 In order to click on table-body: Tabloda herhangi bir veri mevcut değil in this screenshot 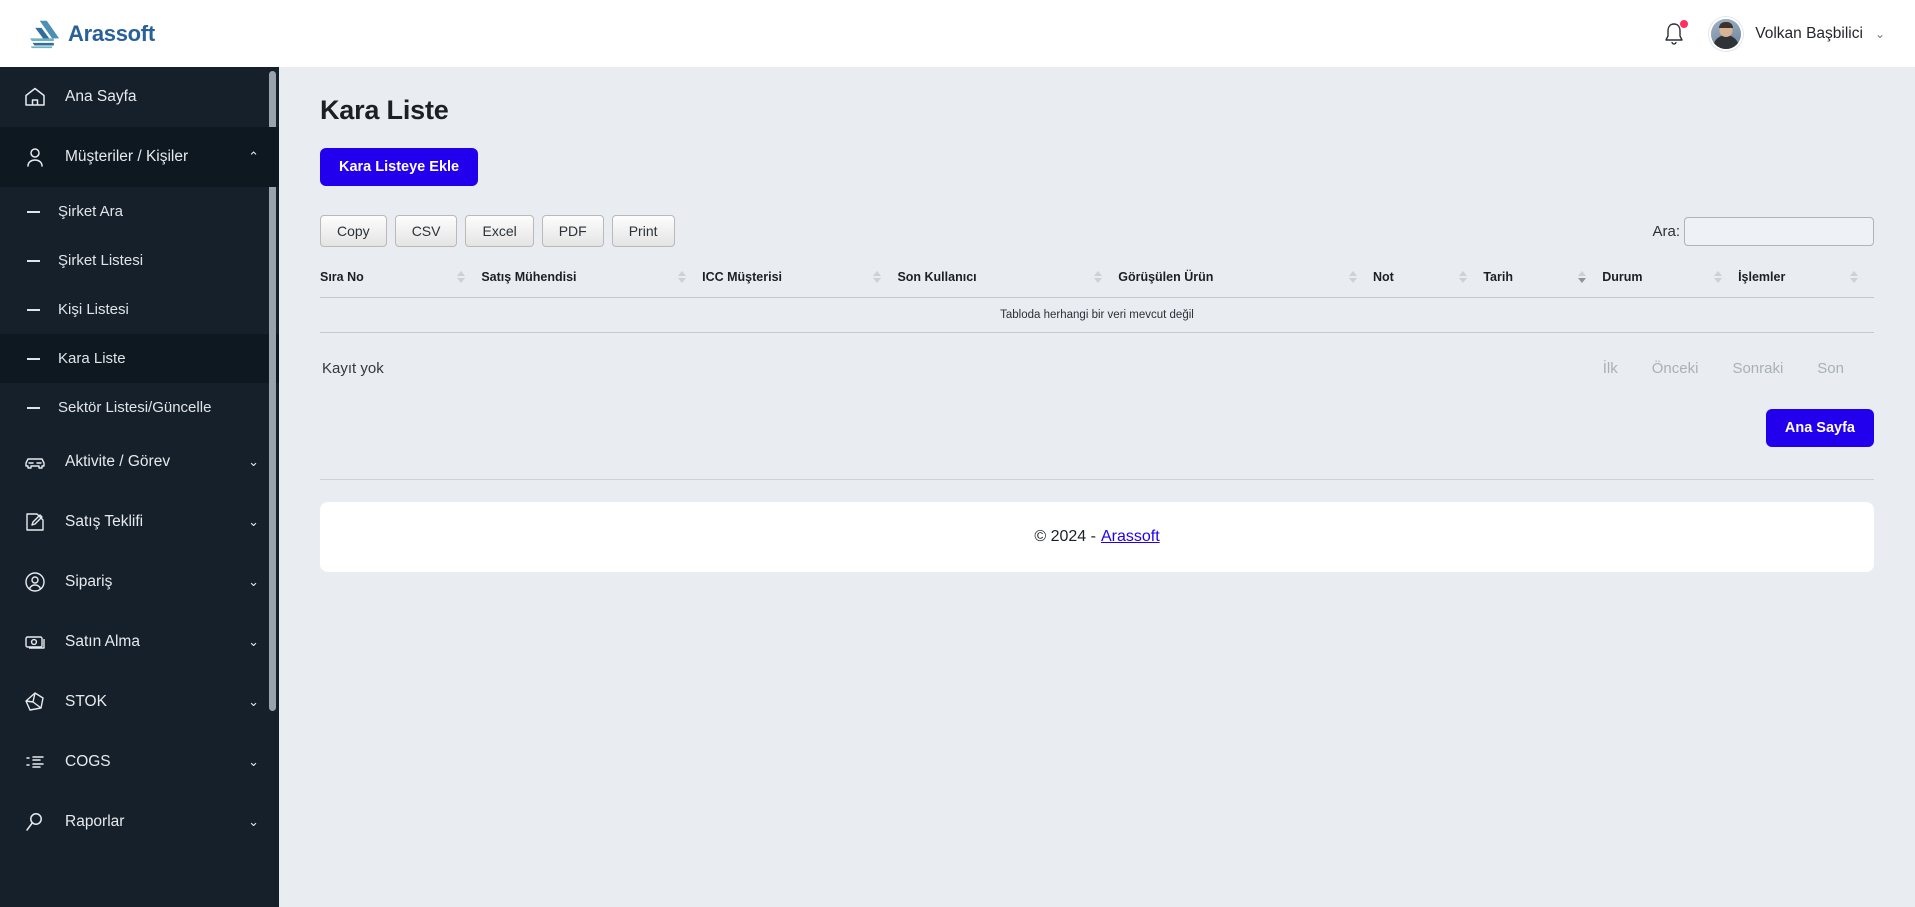, I will do `click(1097, 315)`.